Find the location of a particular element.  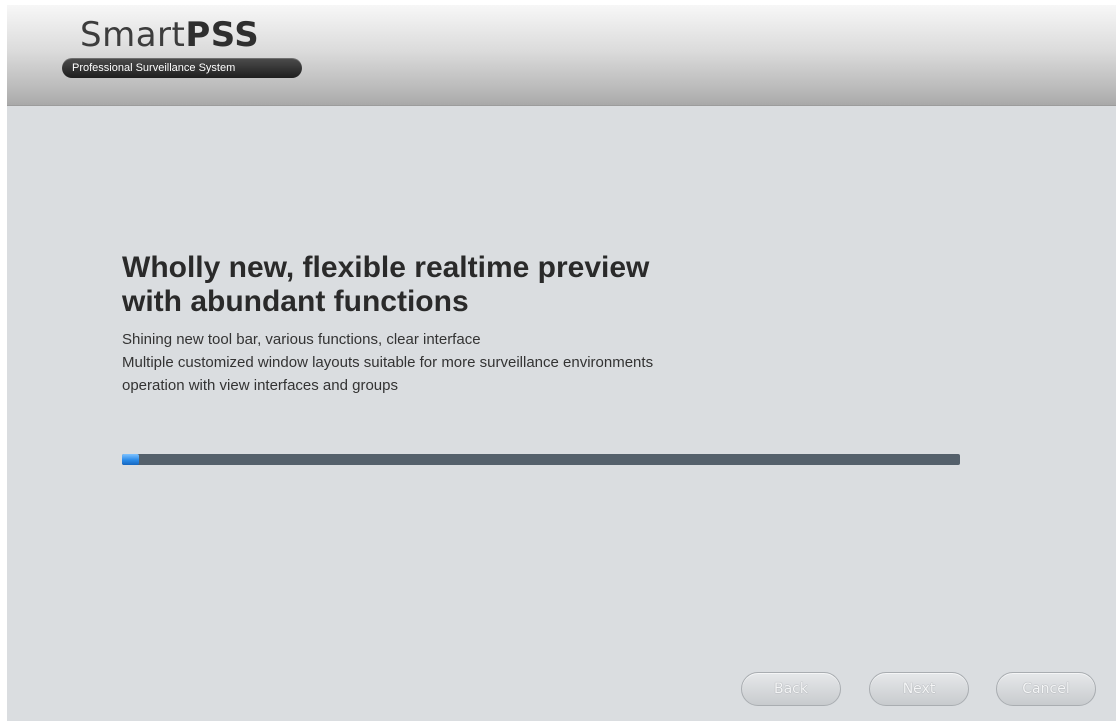

tagline-pill: Professional Surveillance System is located at coordinates (182, 68).